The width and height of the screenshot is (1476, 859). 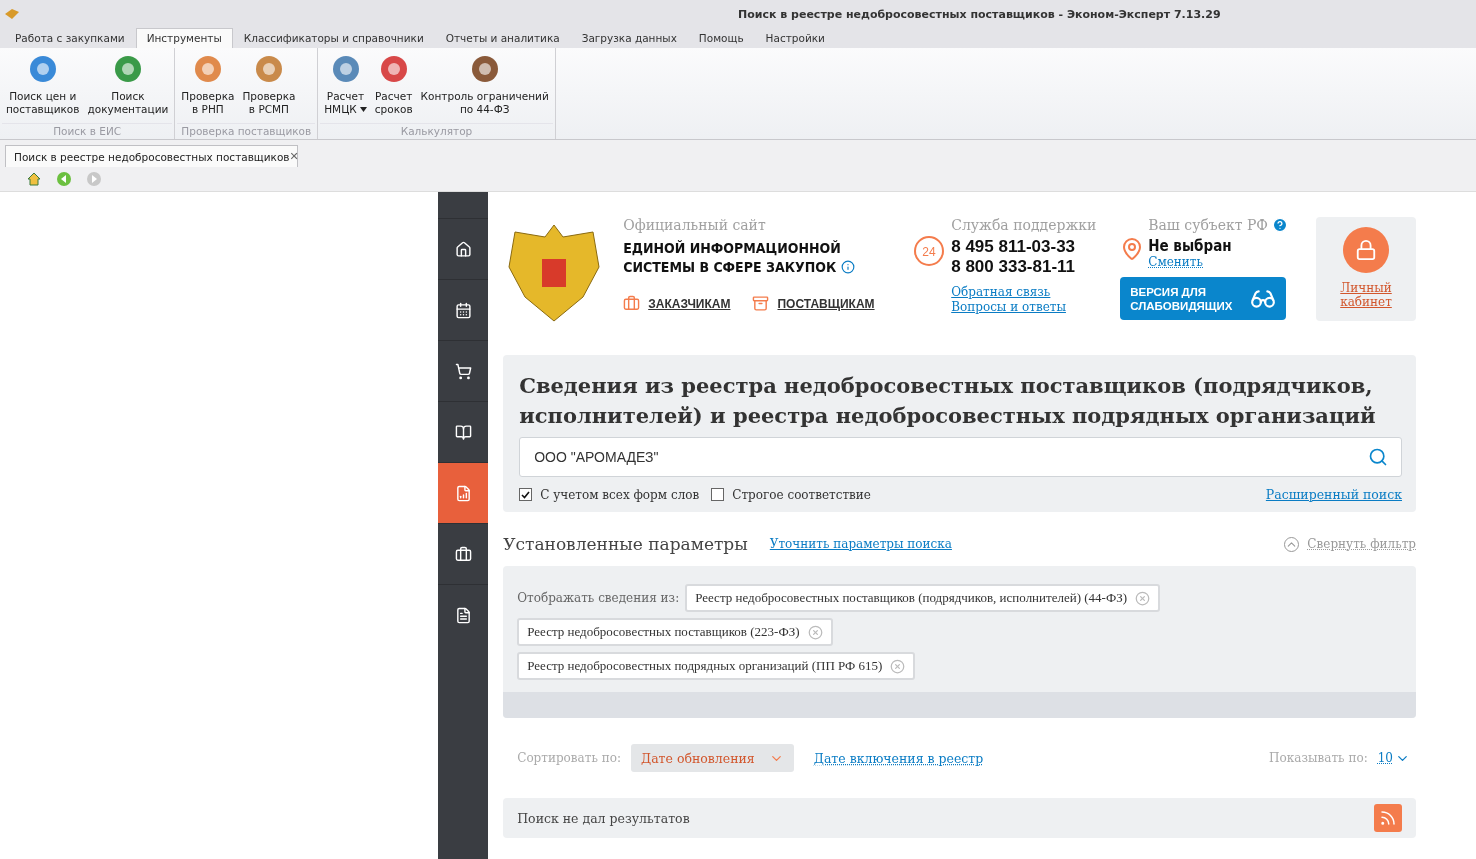 I want to click on menu-tab: Отчеты и аналитика, so click(x=502, y=38).